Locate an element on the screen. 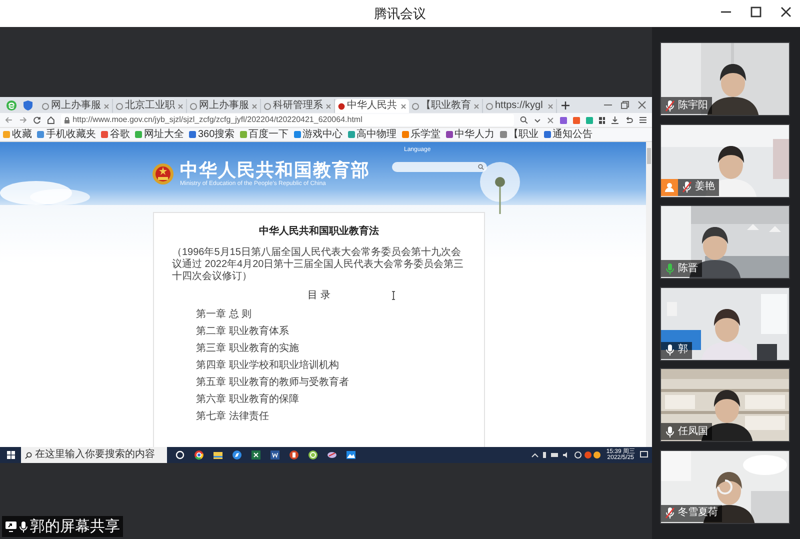  back-icon is located at coordinates (9, 120).